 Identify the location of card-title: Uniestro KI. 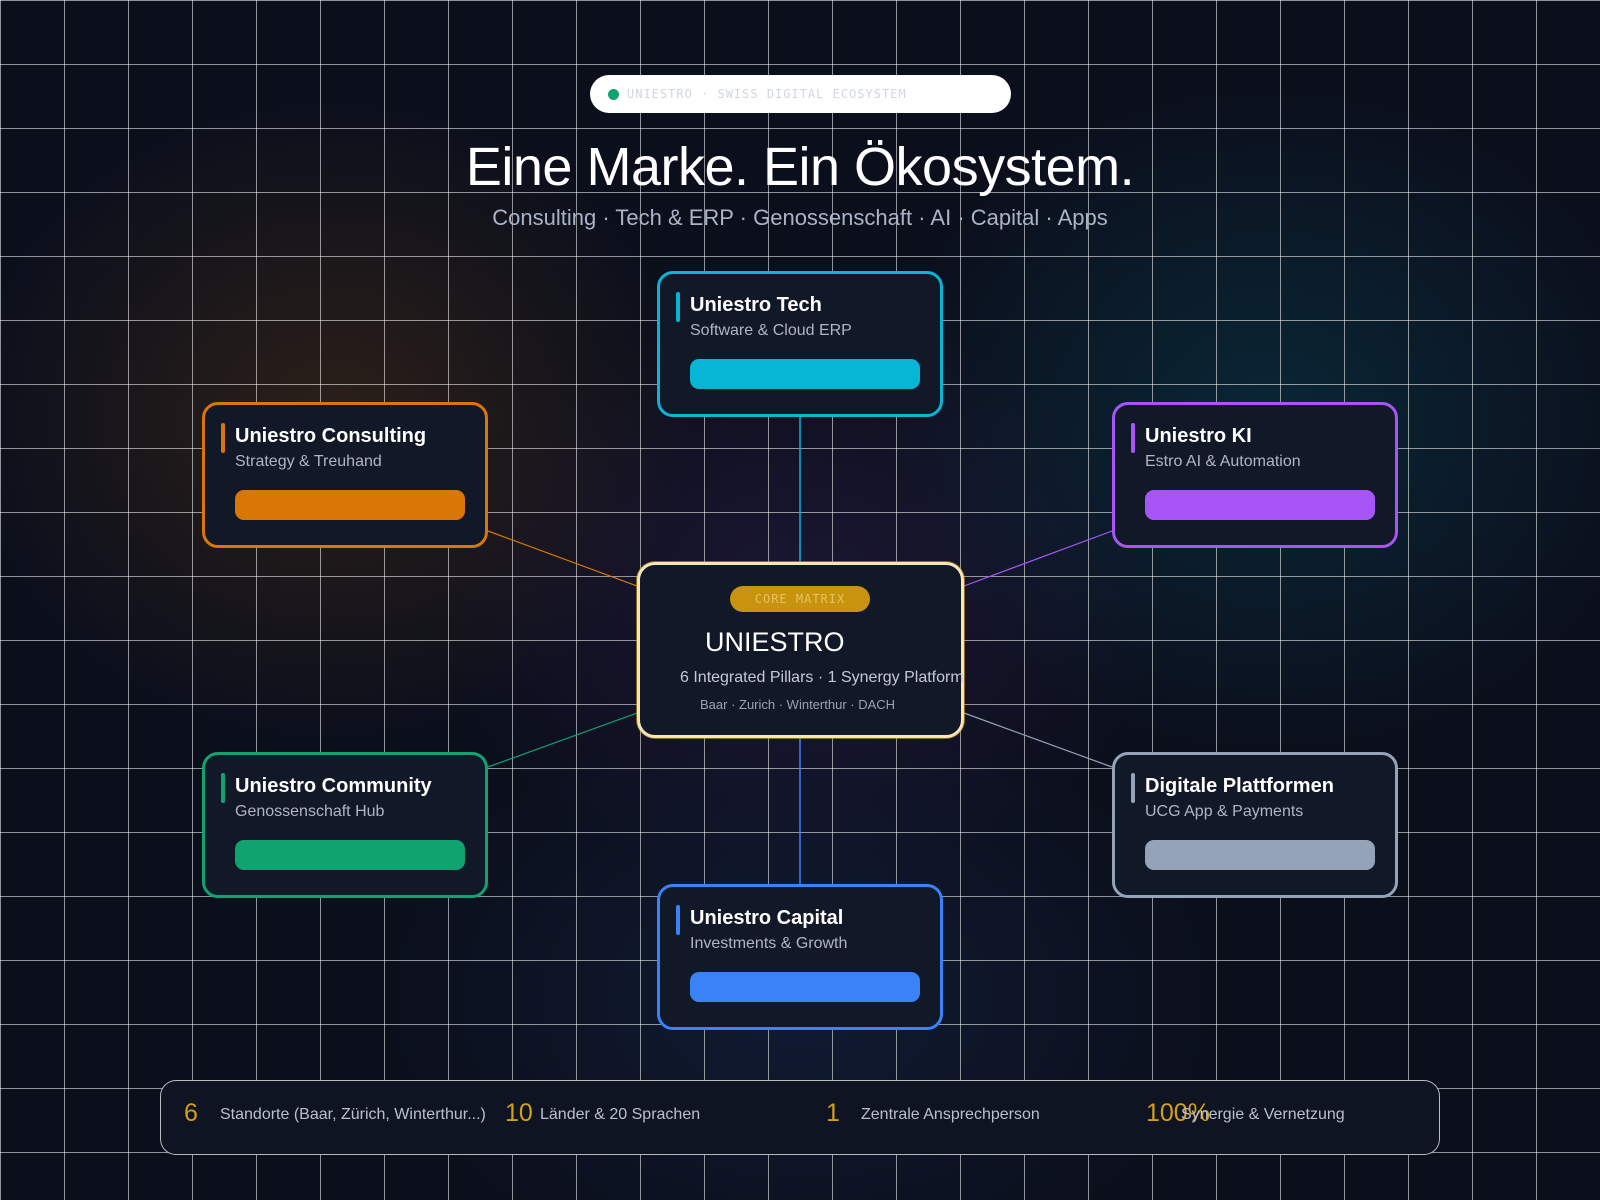
(1198, 436).